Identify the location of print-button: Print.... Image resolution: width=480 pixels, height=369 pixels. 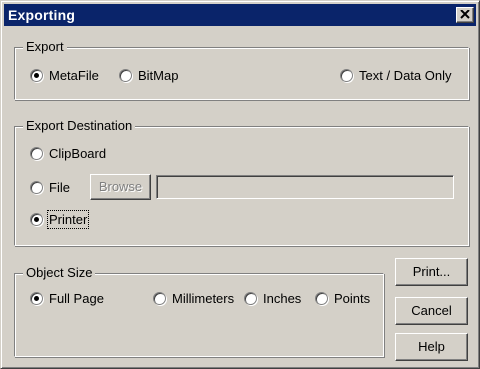
(431, 272).